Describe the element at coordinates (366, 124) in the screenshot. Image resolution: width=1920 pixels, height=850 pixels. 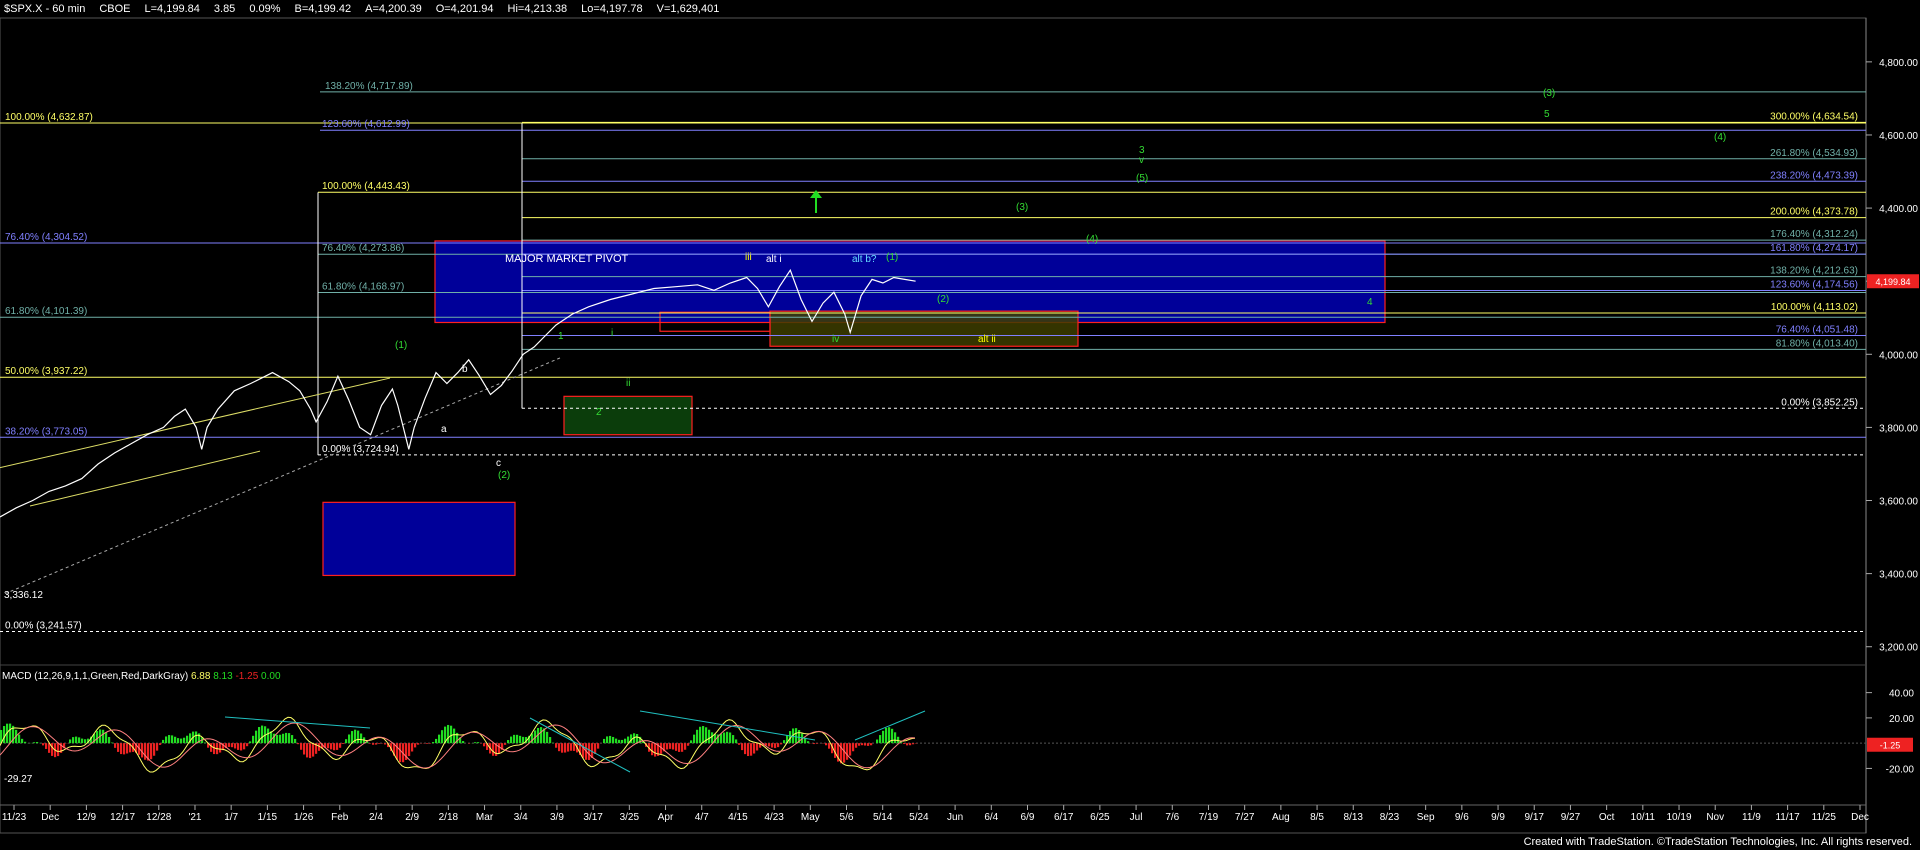
I see `fib-label: 123.60% (4,612.99)` at that location.